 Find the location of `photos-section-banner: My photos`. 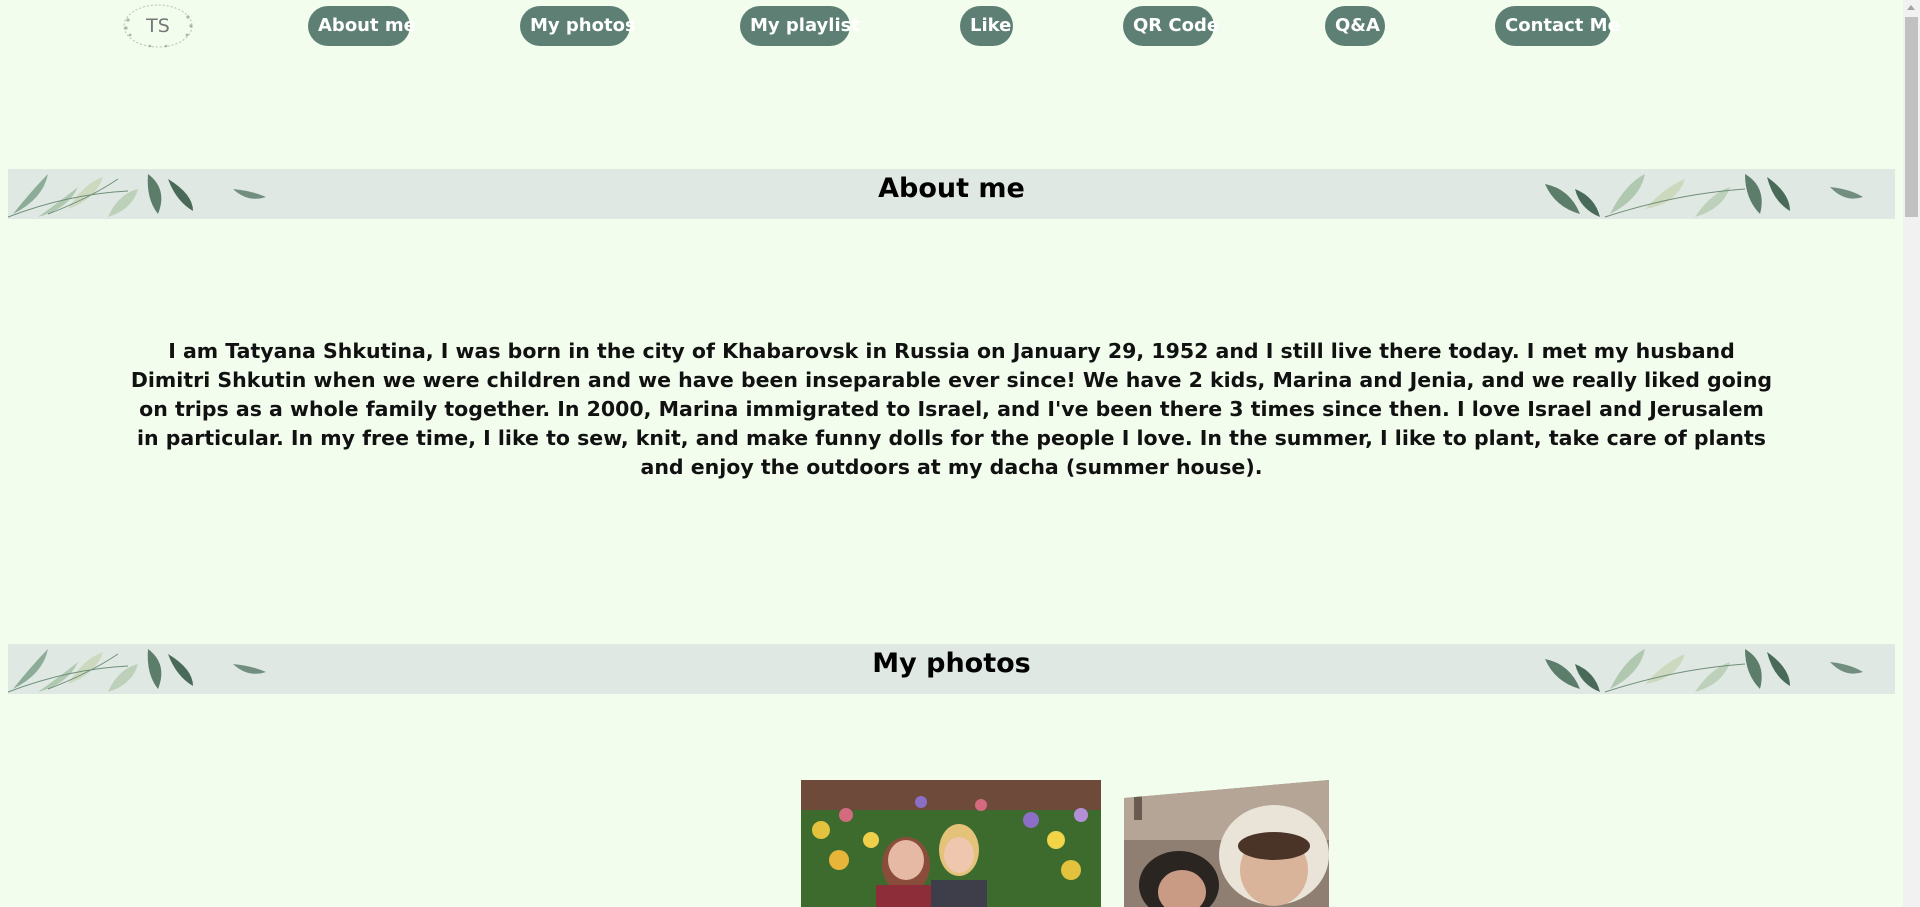

photos-section-banner: My photos is located at coordinates (951, 669).